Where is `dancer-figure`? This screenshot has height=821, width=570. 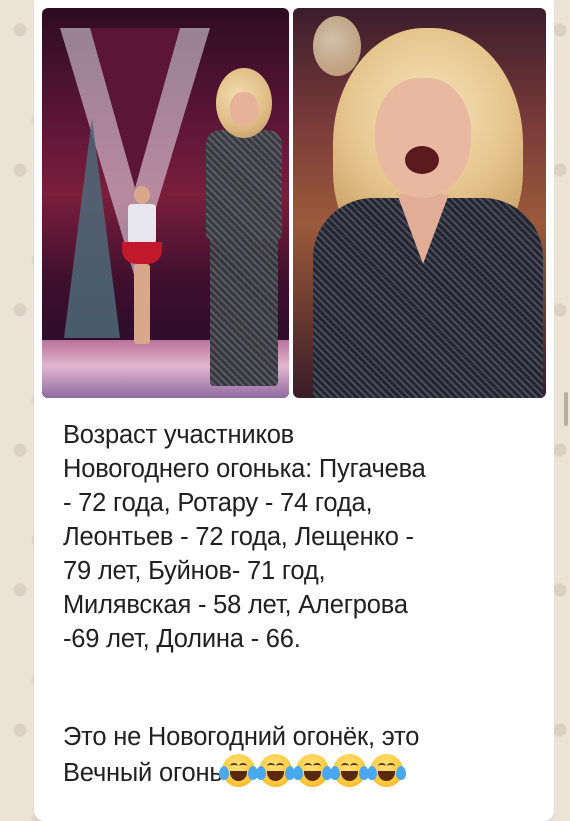
dancer-figure is located at coordinates (142, 266).